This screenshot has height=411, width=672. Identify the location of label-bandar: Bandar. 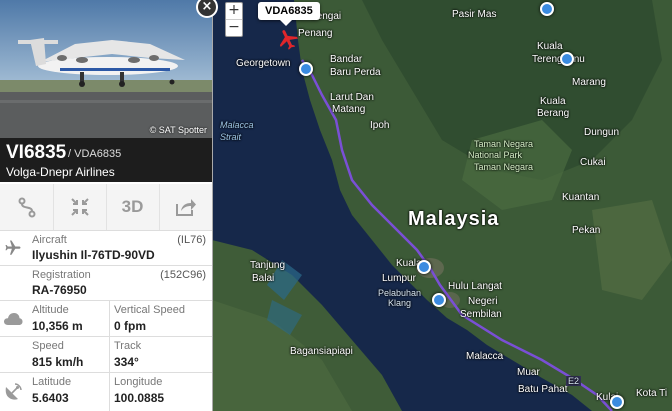
(346, 59).